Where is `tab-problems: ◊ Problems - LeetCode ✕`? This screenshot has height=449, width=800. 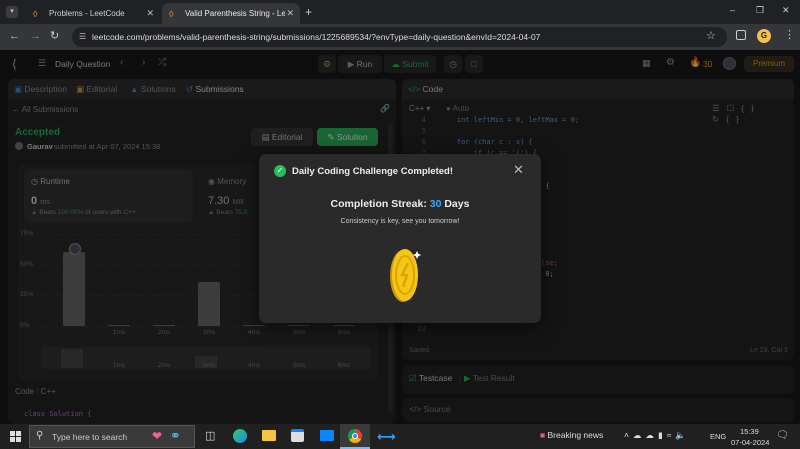 tab-problems: ◊ Problems - LeetCode ✕ is located at coordinates (93, 13).